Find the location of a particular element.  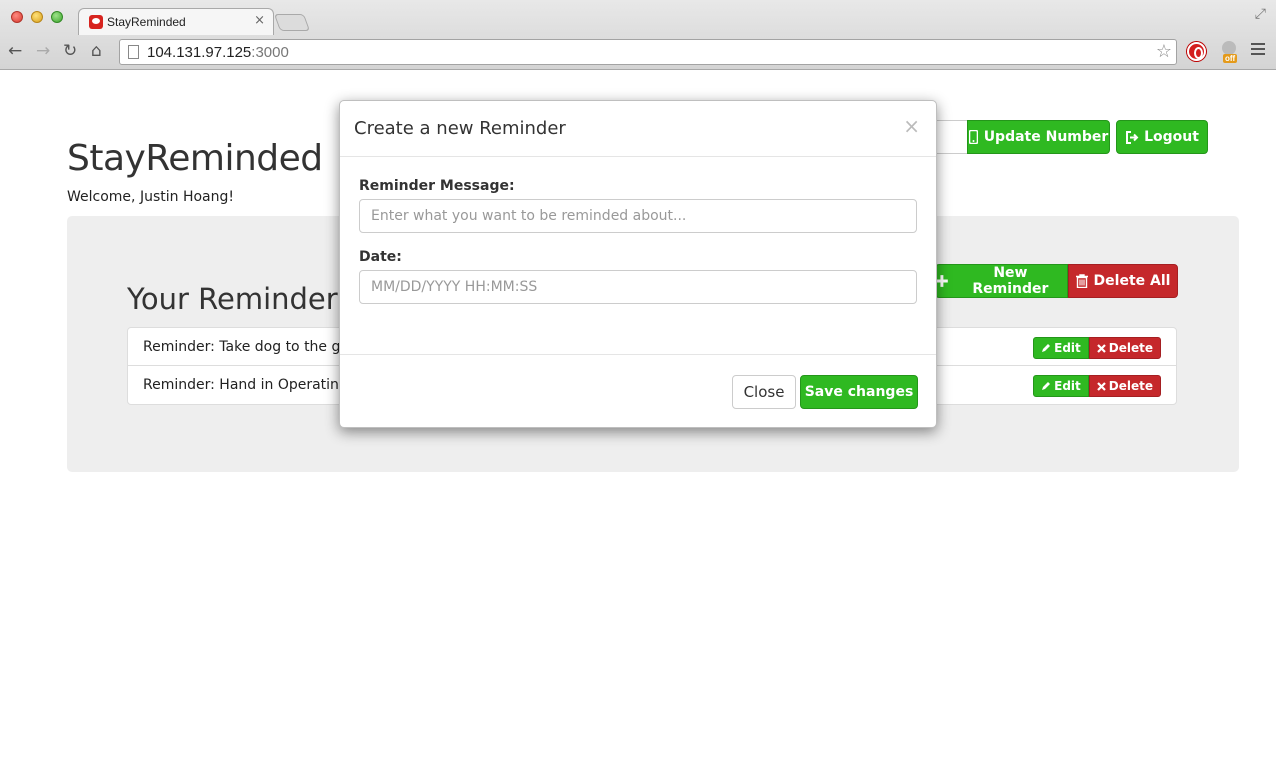

url-port: :3000 is located at coordinates (270, 52).